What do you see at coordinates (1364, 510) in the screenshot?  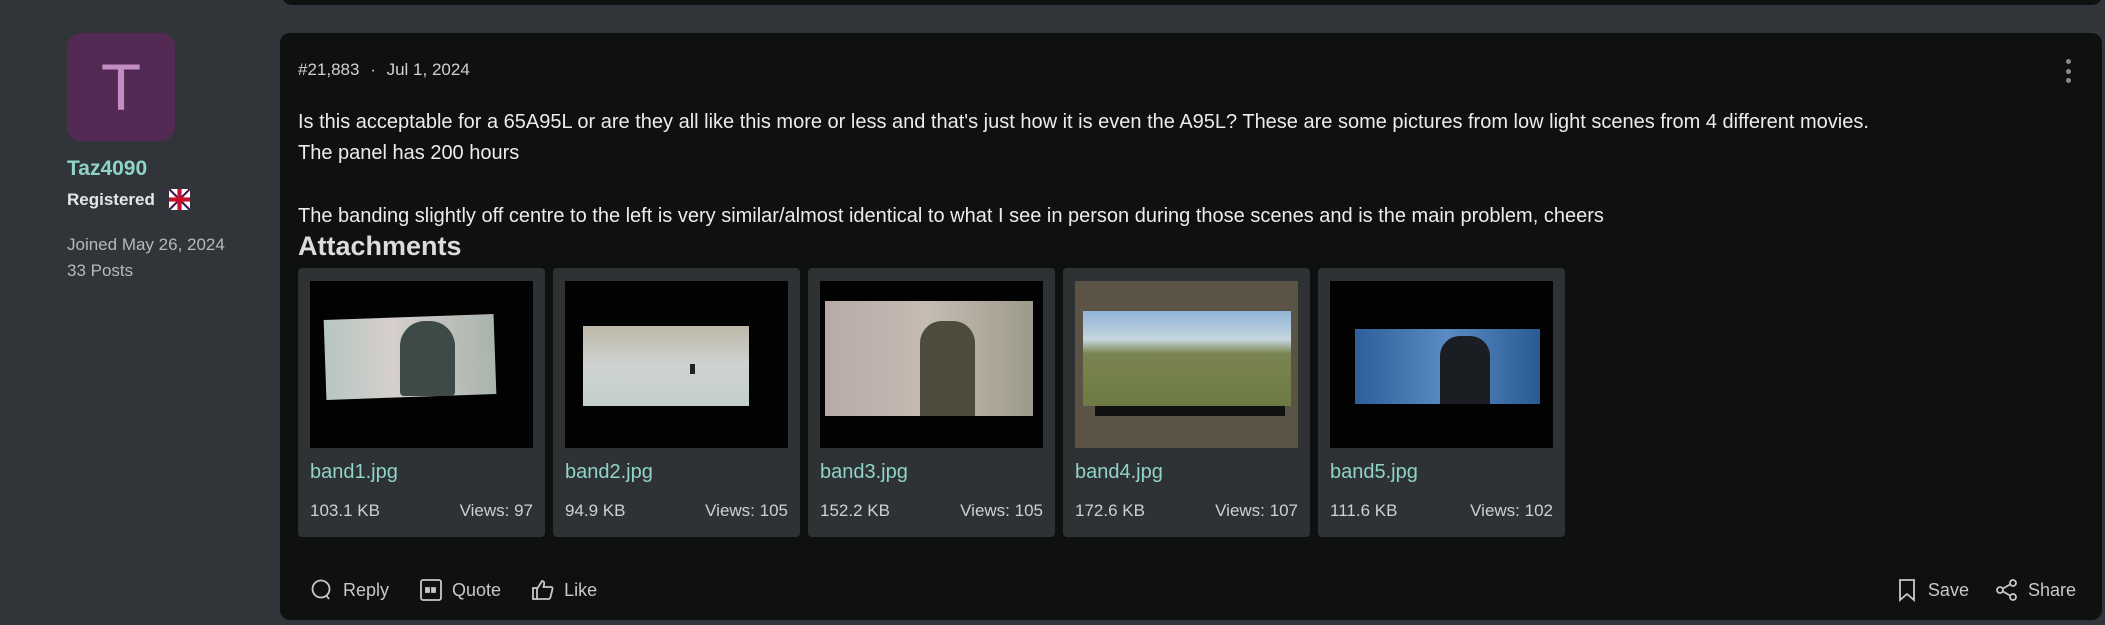 I see `attachment-size: 111.6 KB` at bounding box center [1364, 510].